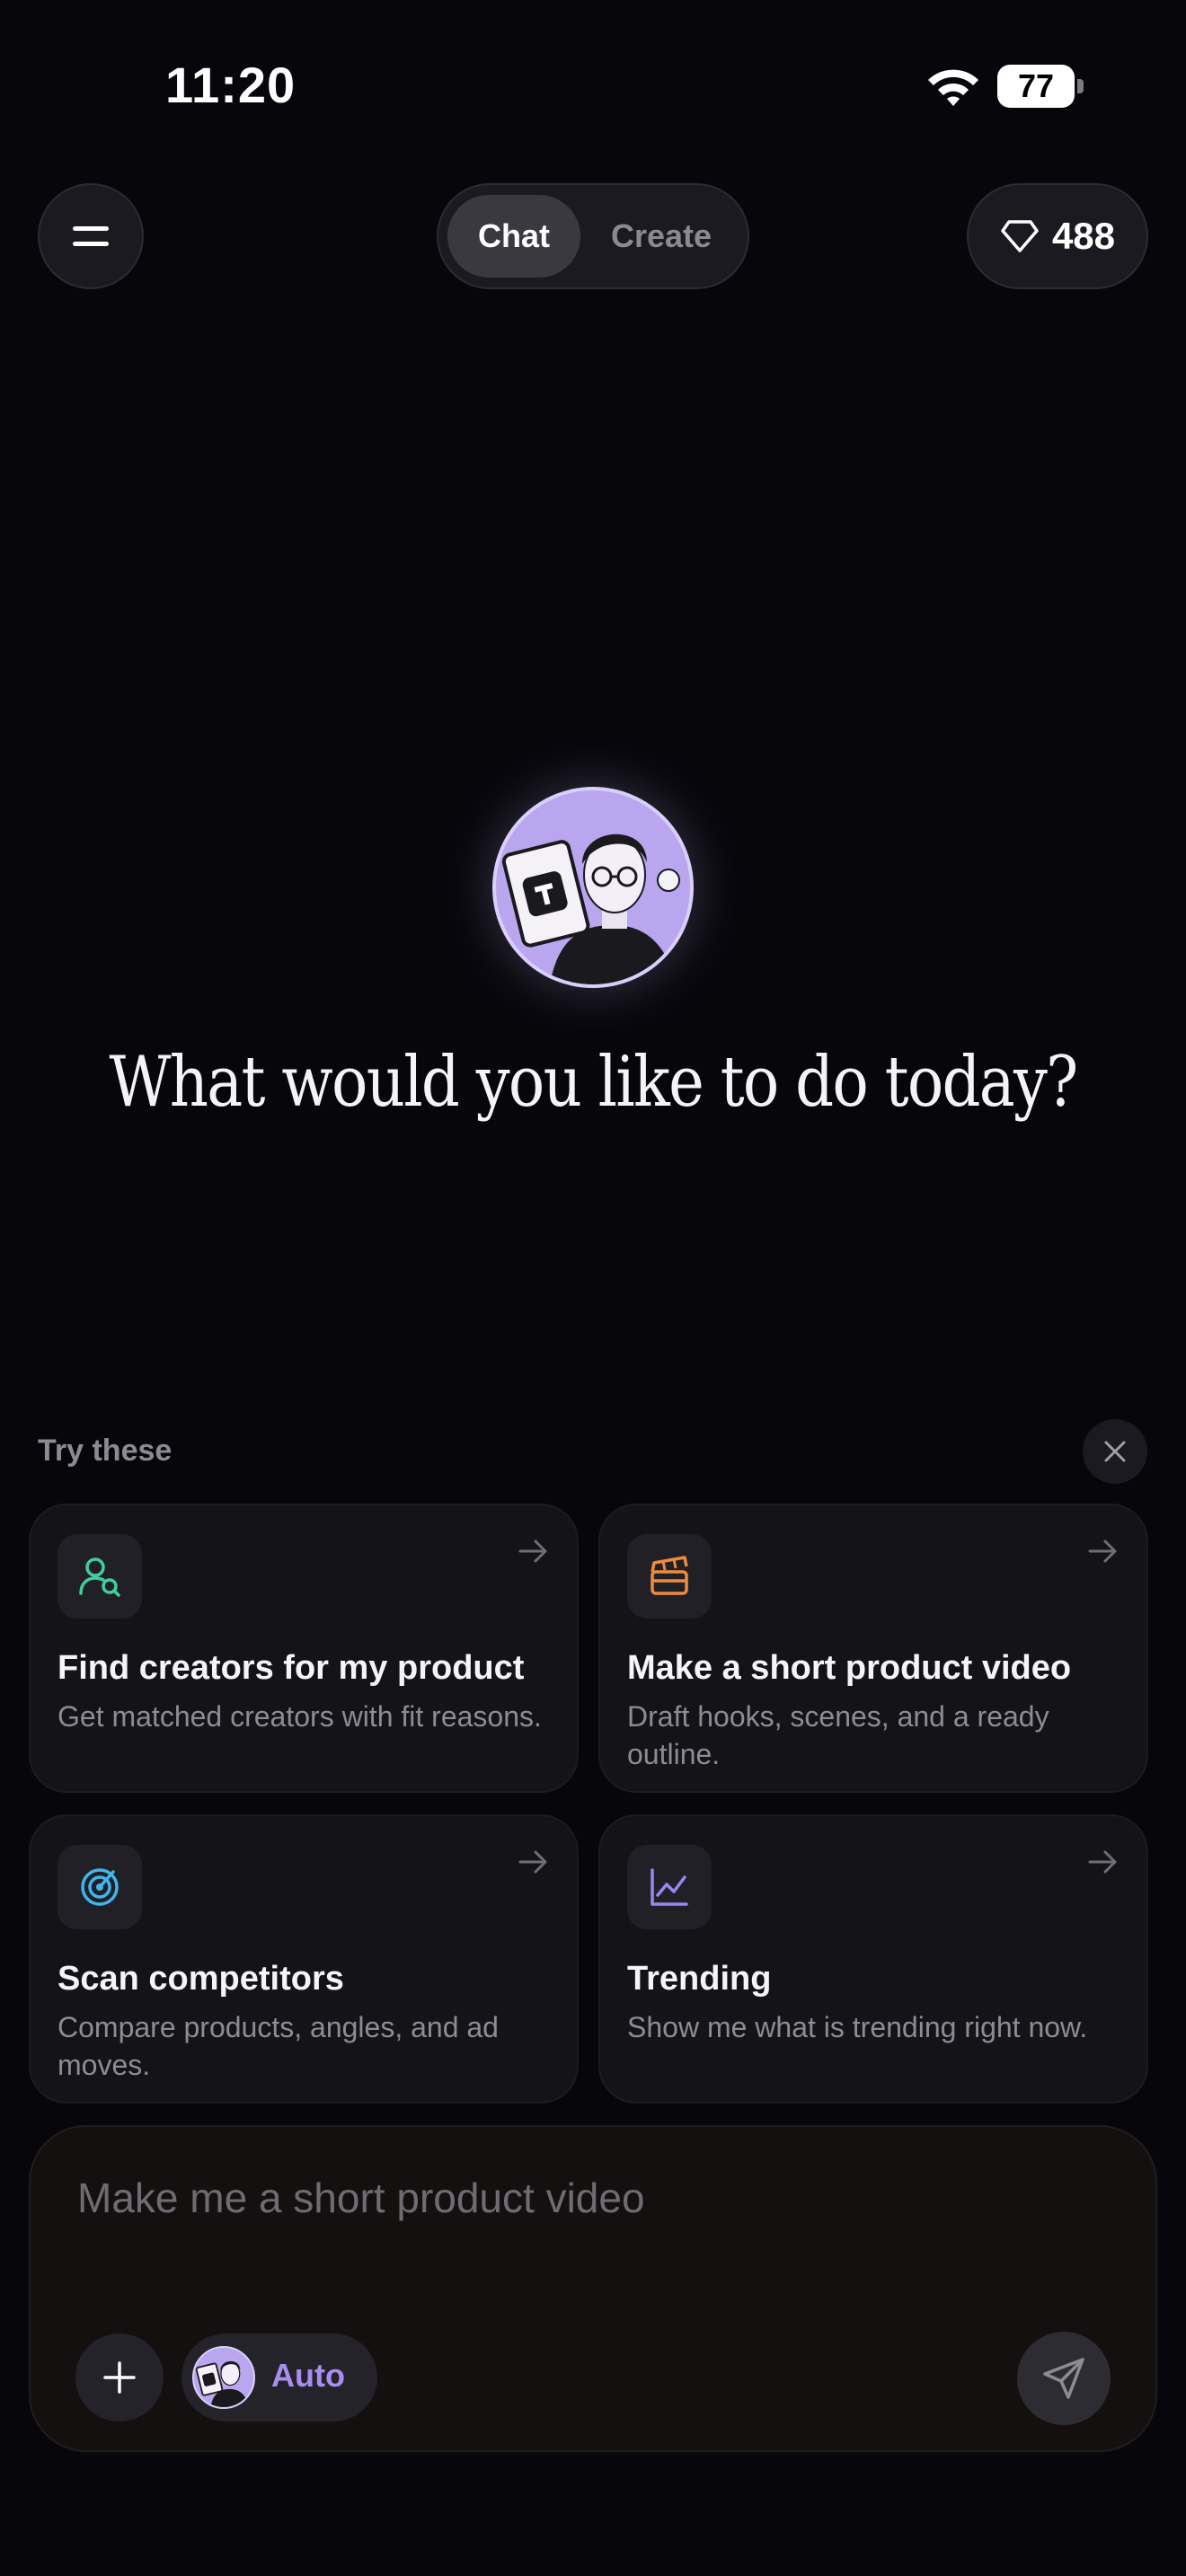 The width and height of the screenshot is (1186, 2576). What do you see at coordinates (661, 236) in the screenshot?
I see `tab-create: Create` at bounding box center [661, 236].